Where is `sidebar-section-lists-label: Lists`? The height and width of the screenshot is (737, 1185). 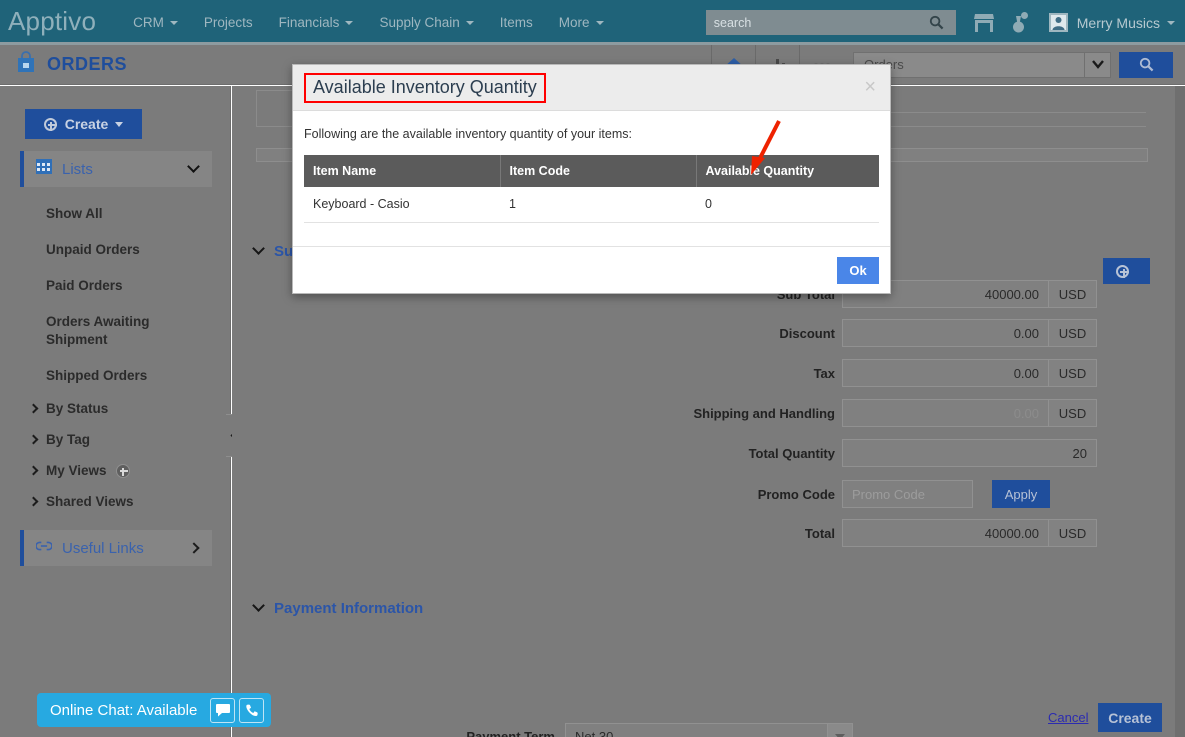 sidebar-section-lists-label: Lists is located at coordinates (77, 169).